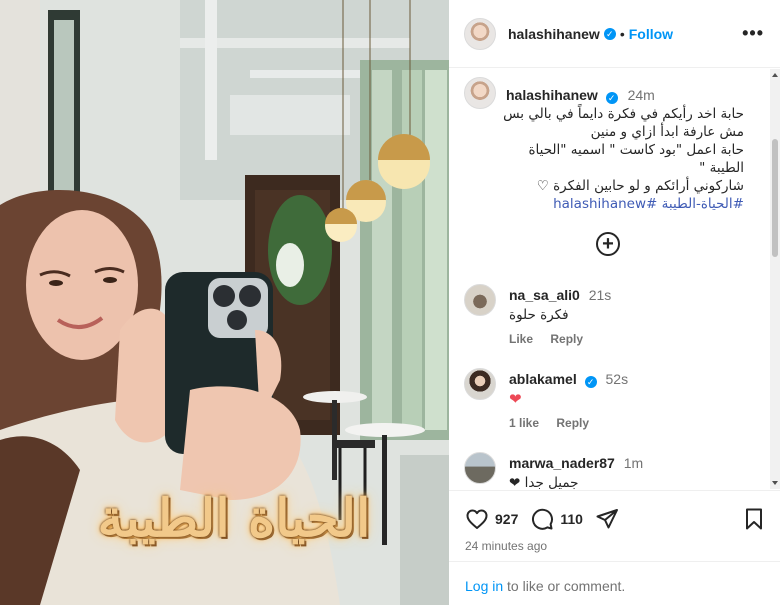  Describe the element at coordinates (775, 483) in the screenshot. I see `scroll-down-arrow-icon` at that location.